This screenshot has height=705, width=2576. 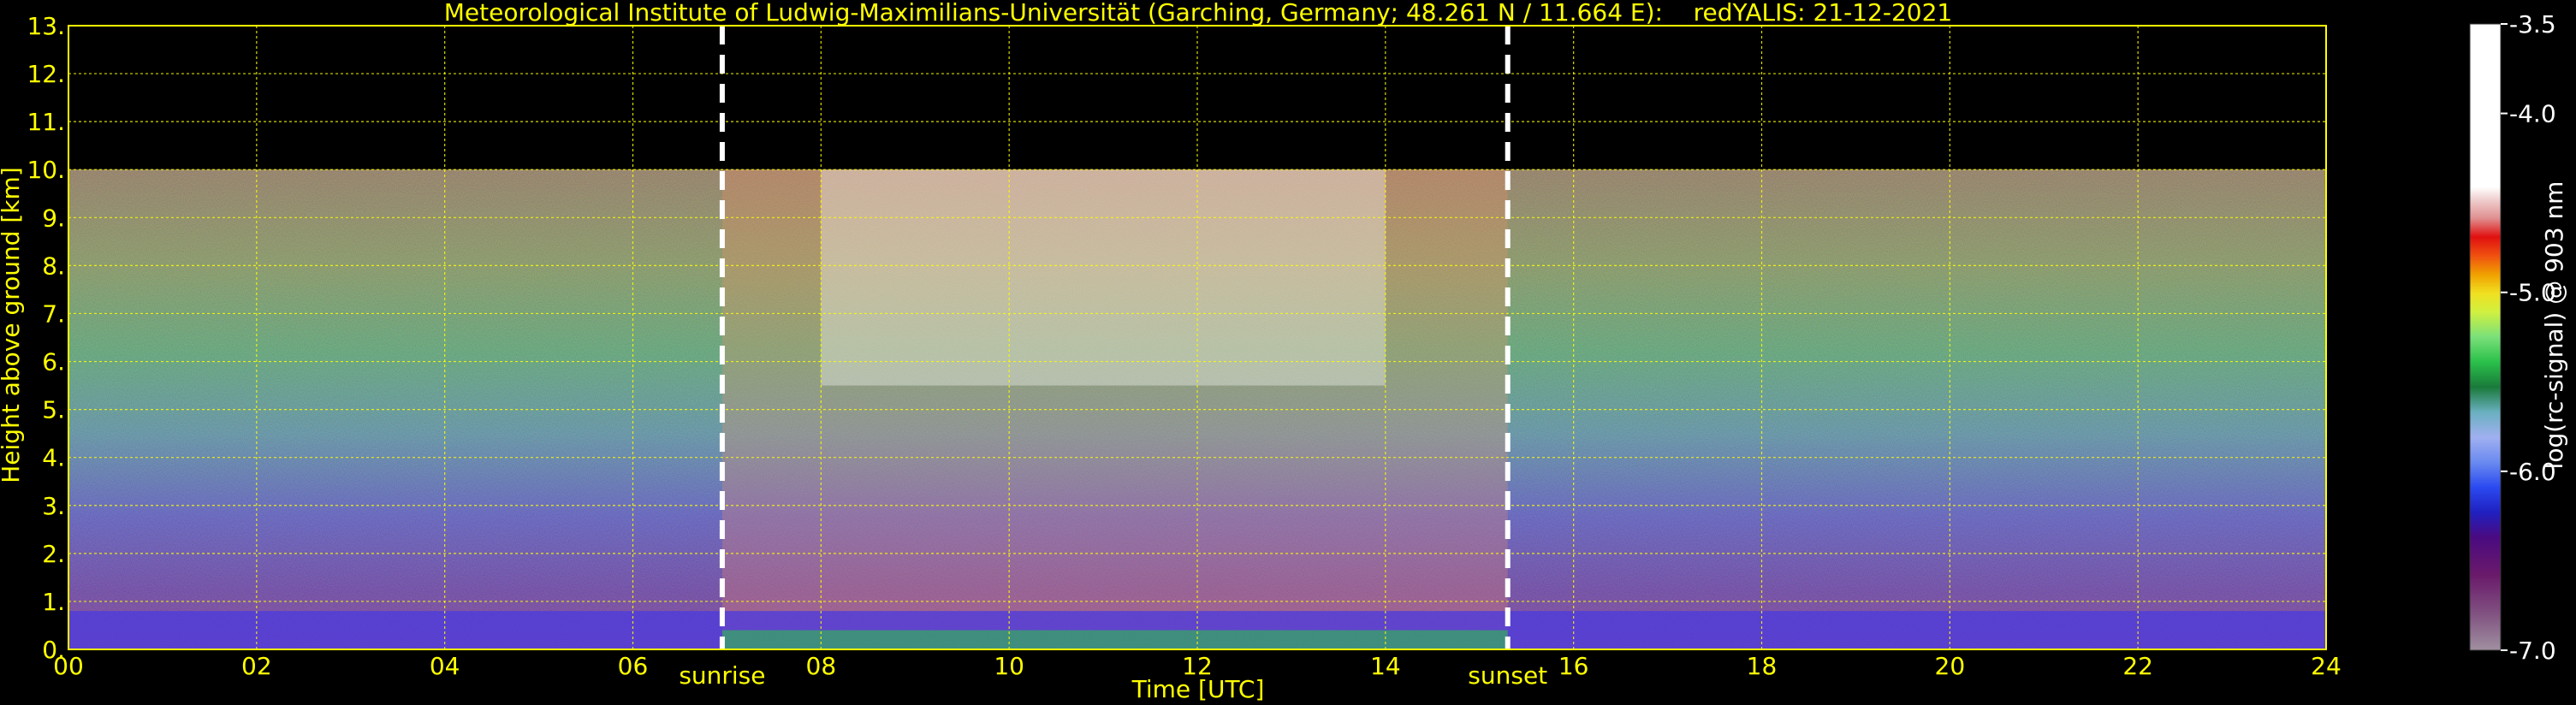 What do you see at coordinates (1009, 666) in the screenshot?
I see `x-tick-label: 10` at bounding box center [1009, 666].